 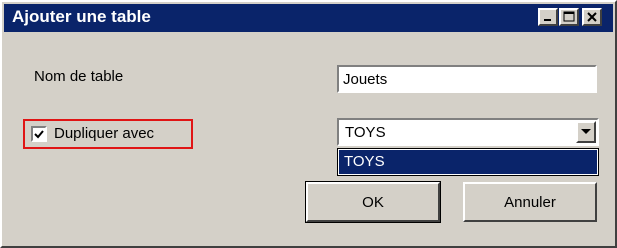 What do you see at coordinates (365, 132) in the screenshot?
I see `select-value: TOYS` at bounding box center [365, 132].